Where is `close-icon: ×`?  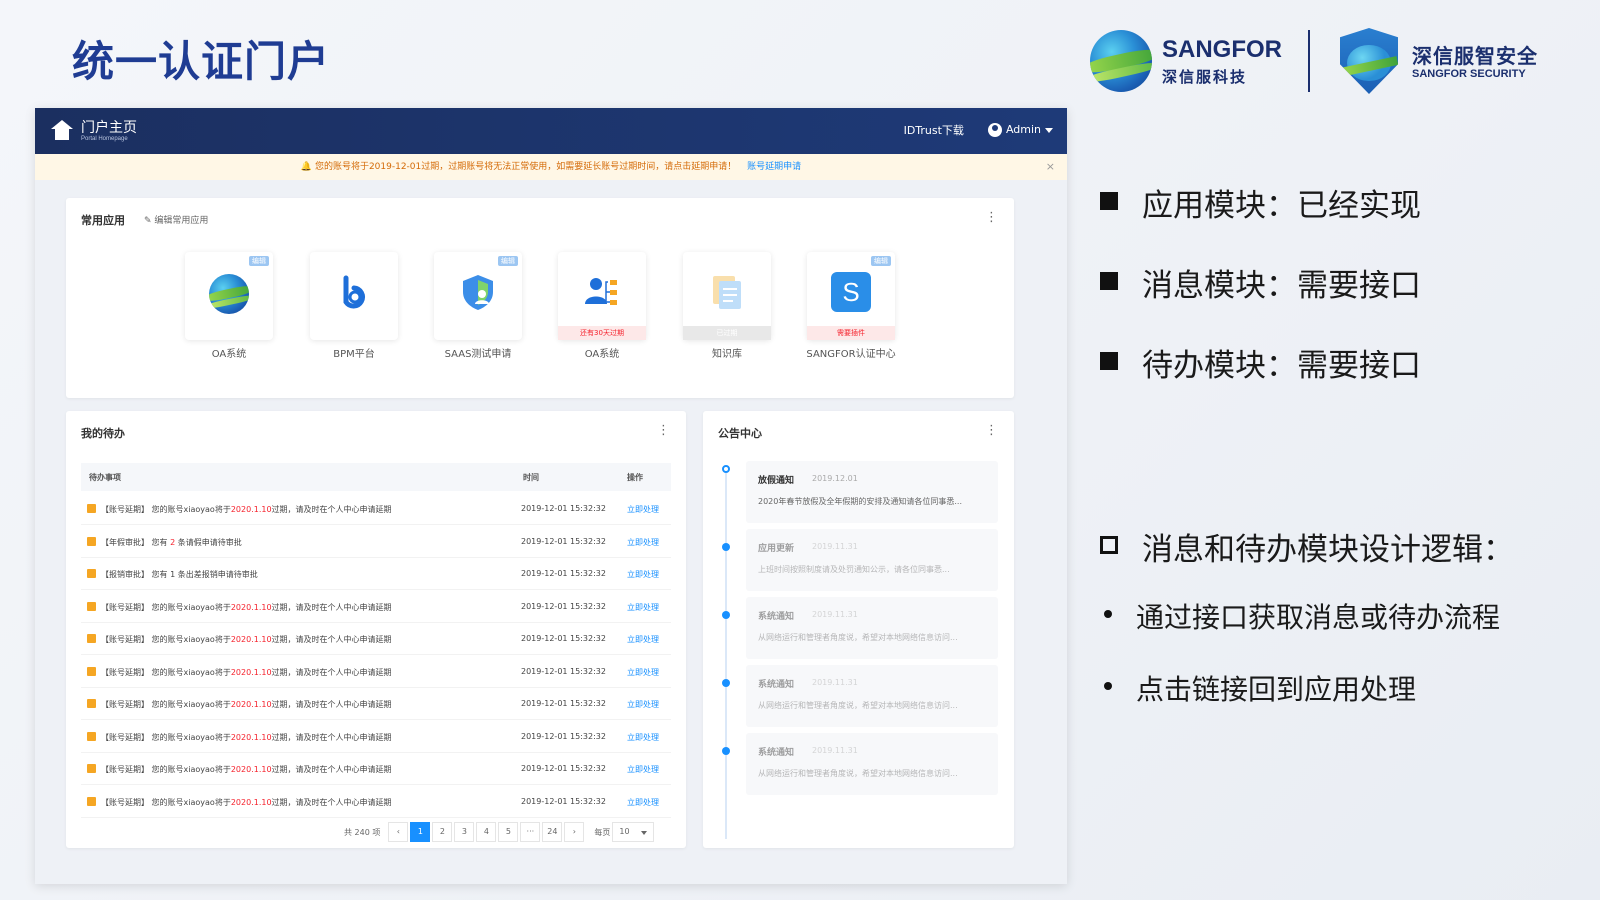
close-icon: × is located at coordinates (1050, 167).